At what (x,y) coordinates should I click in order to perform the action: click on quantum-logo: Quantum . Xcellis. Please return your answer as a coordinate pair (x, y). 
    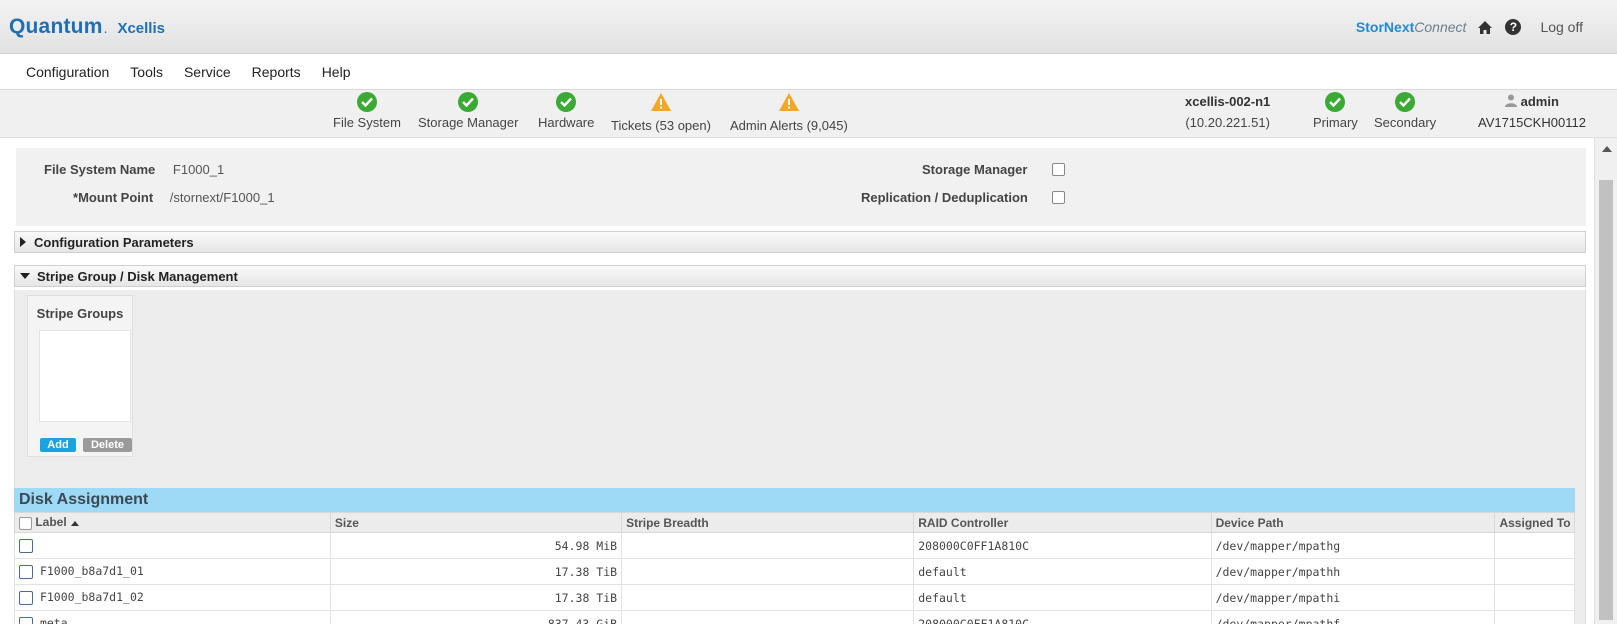
    Looking at the image, I should click on (87, 27).